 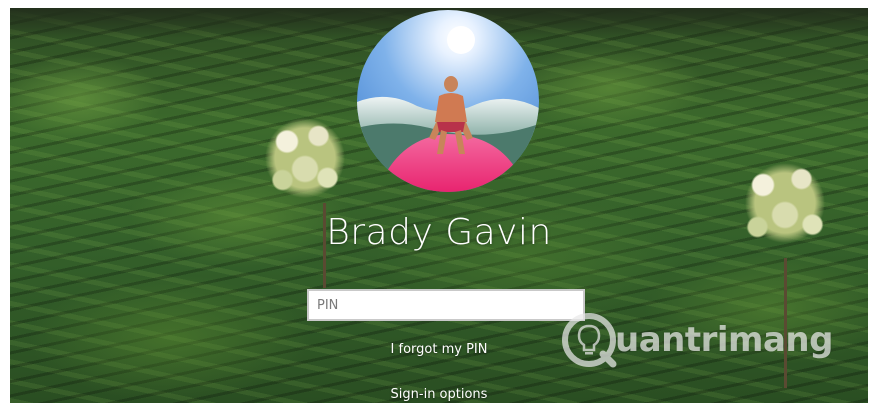 What do you see at coordinates (439, 394) in the screenshot?
I see `sign-in-options-link: Sign-in options` at bounding box center [439, 394].